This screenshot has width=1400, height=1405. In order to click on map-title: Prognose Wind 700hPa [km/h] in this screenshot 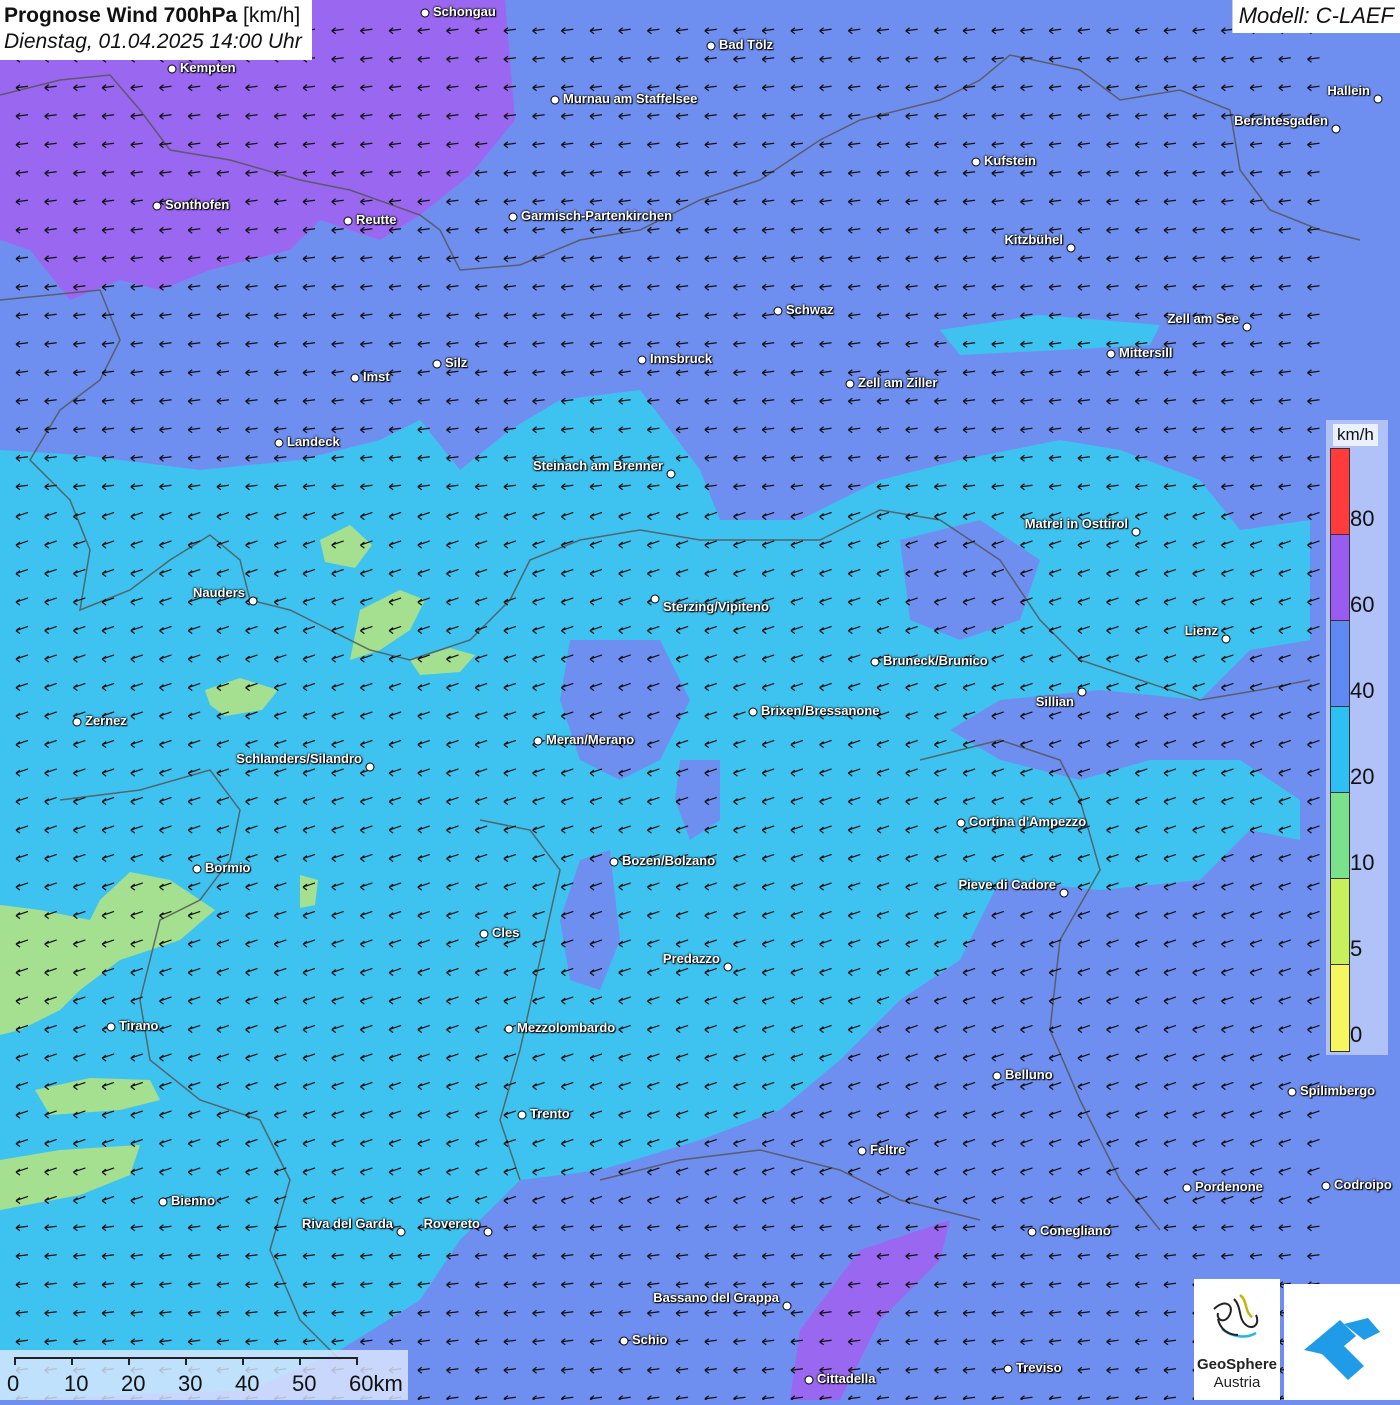, I will do `click(152, 15)`.